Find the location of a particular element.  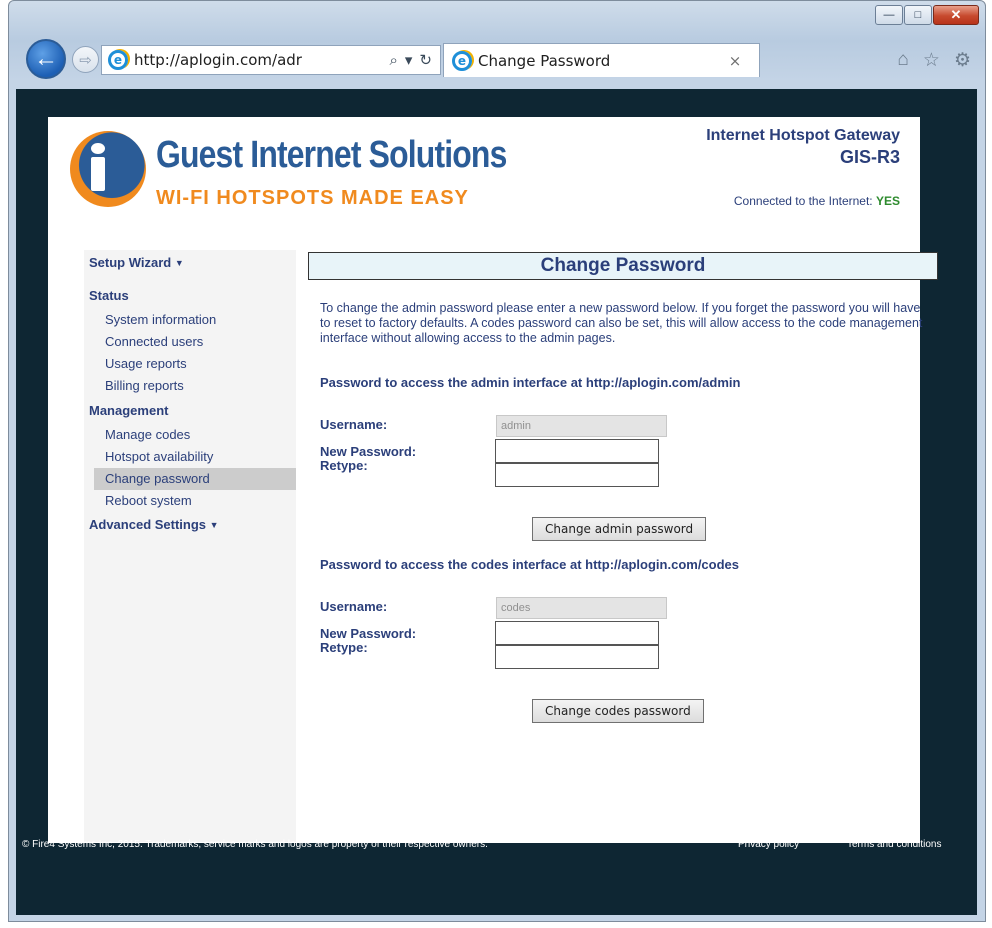

sidebar-item-usage-reports: Usage reports is located at coordinates (190, 364).